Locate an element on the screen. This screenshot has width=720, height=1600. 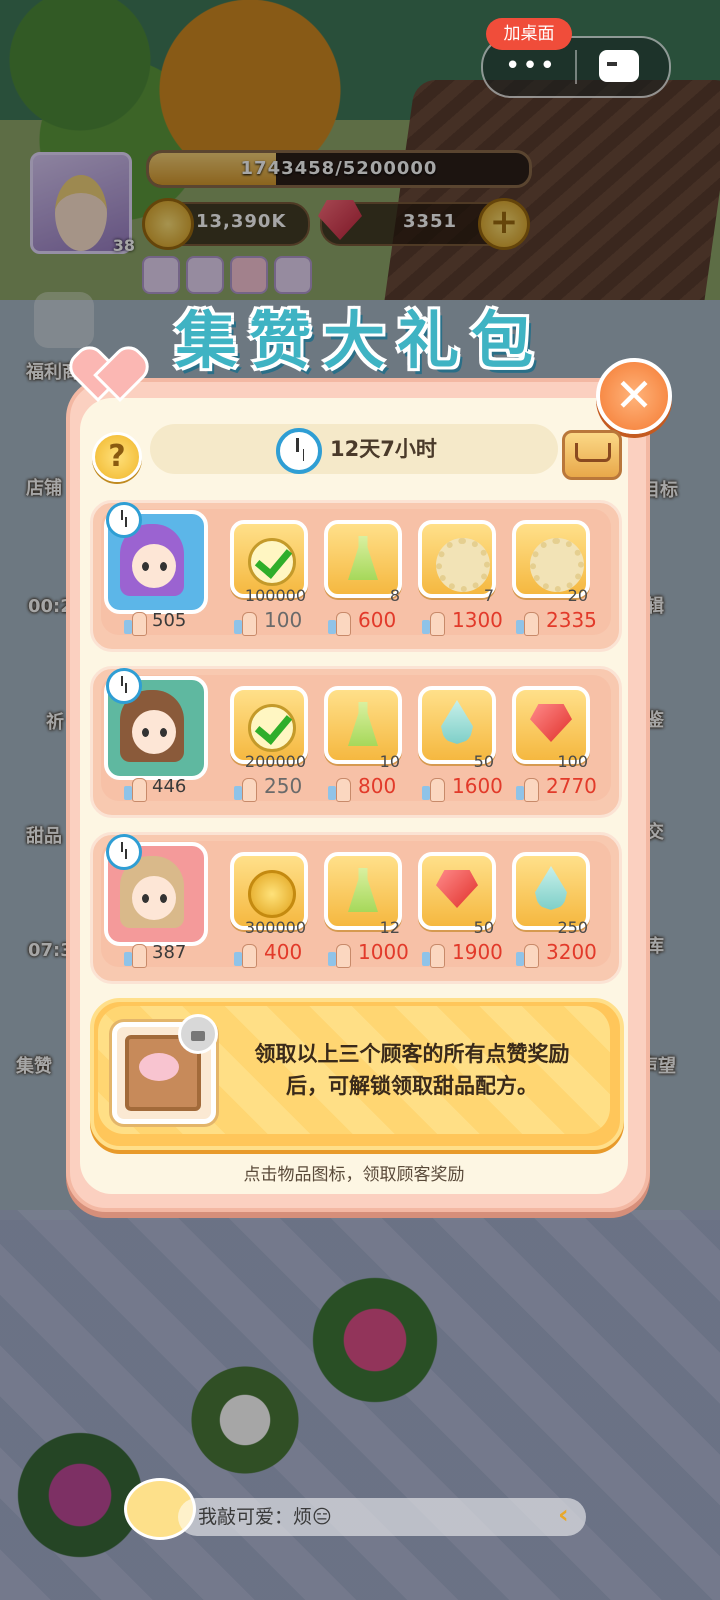
reward-like-threshold: 600 is located at coordinates (377, 620).